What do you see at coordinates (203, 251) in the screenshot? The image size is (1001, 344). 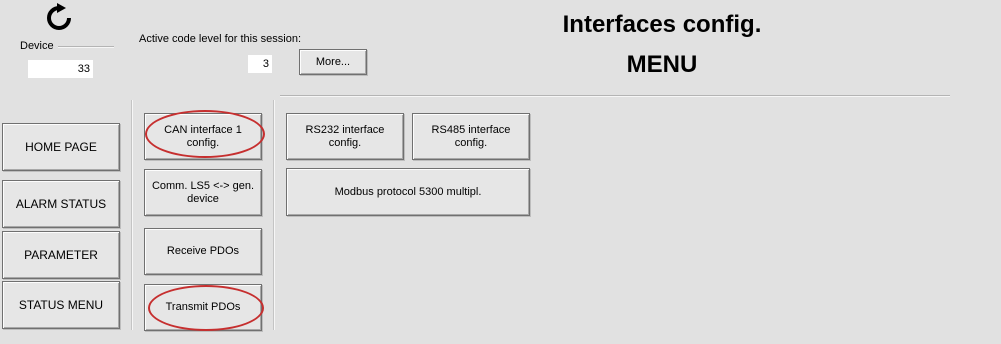 I see `receive-pdos-button: Receive PDOs` at bounding box center [203, 251].